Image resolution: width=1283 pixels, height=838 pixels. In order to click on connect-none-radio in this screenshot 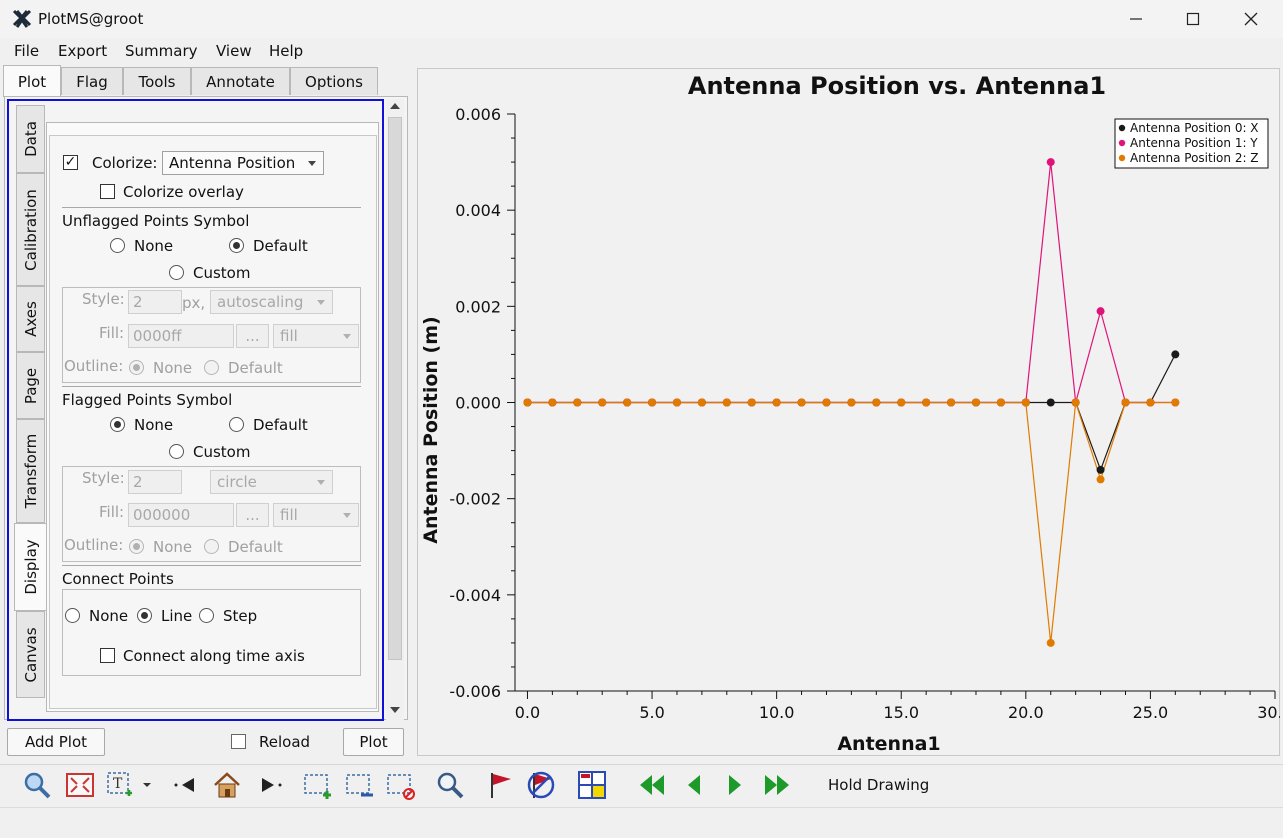, I will do `click(72, 615)`.